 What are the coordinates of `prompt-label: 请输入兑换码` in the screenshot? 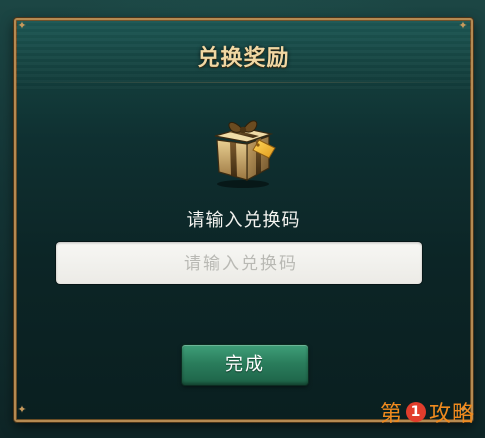 It's located at (243, 220).